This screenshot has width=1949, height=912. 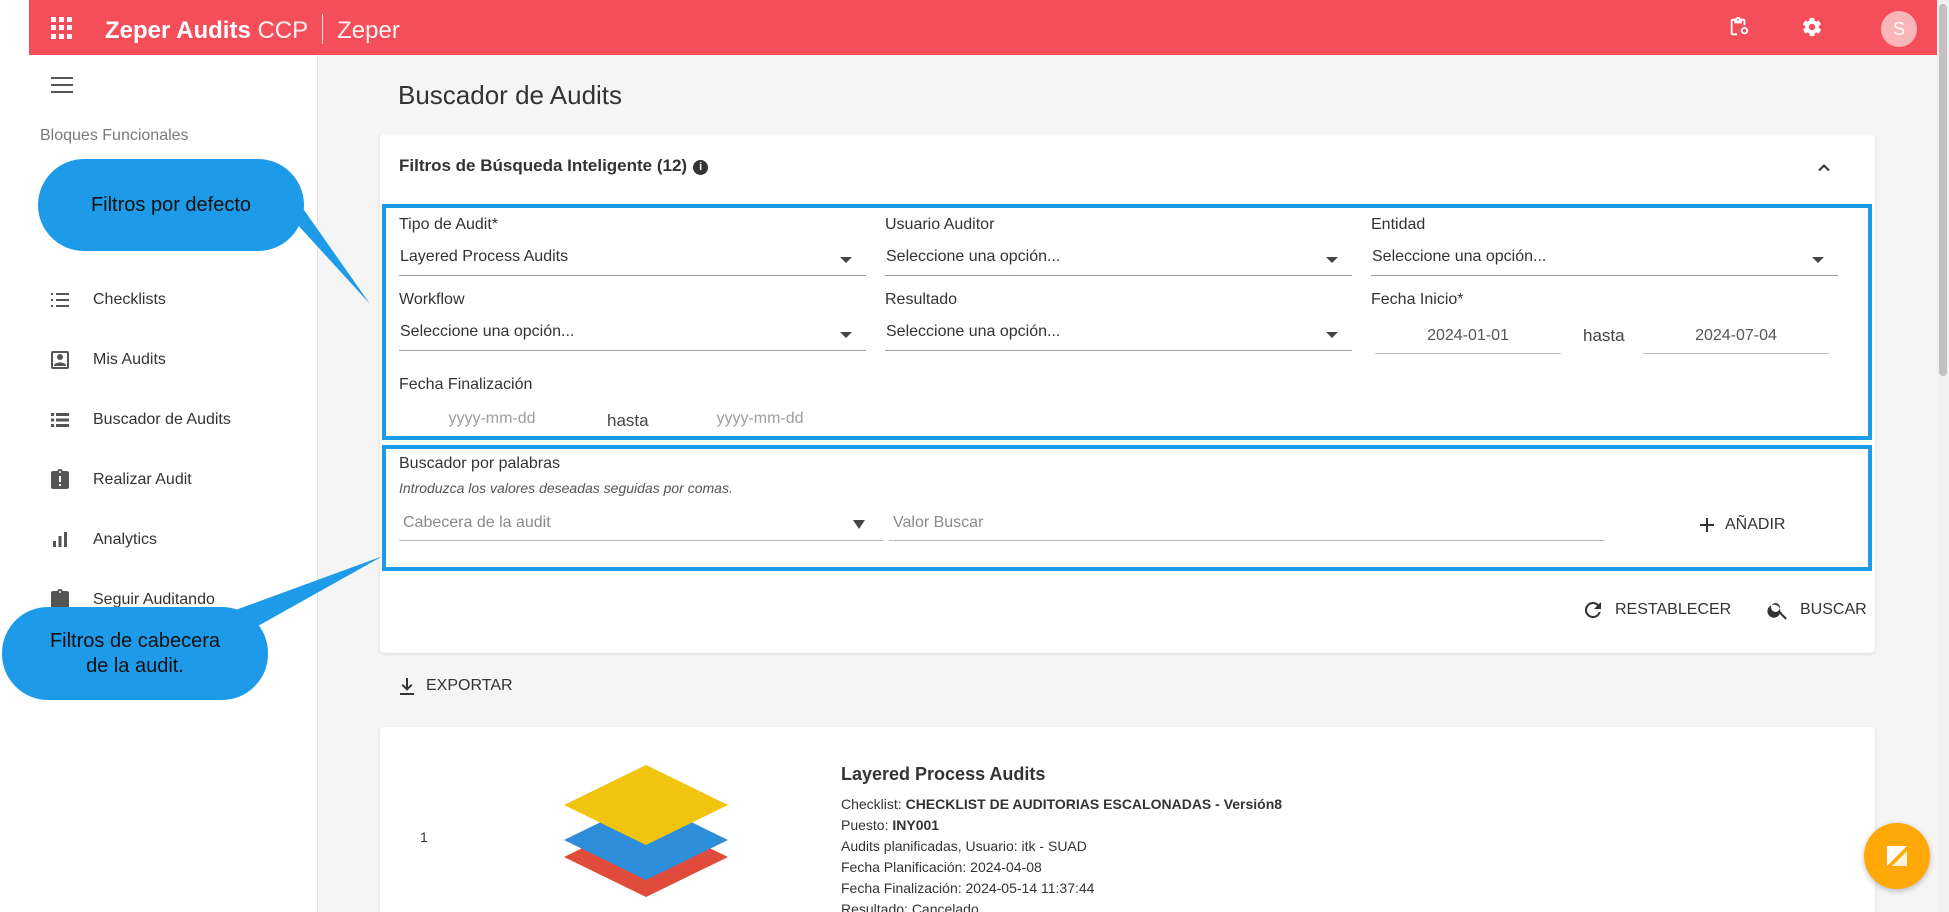 I want to click on fecha-inicio-label: Fecha Inicio*, so click(x=1417, y=299).